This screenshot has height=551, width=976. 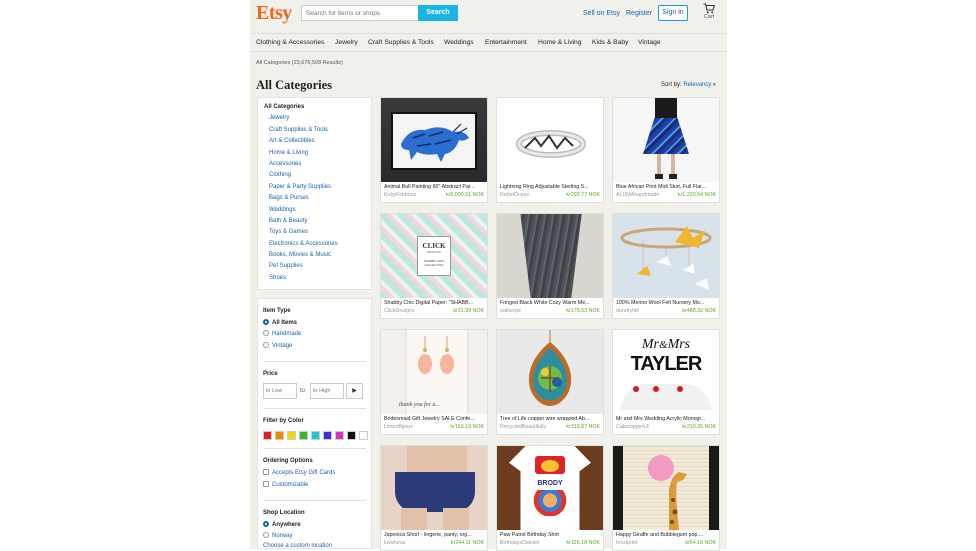 I want to click on color-swatch-teal, so click(x=315, y=435).